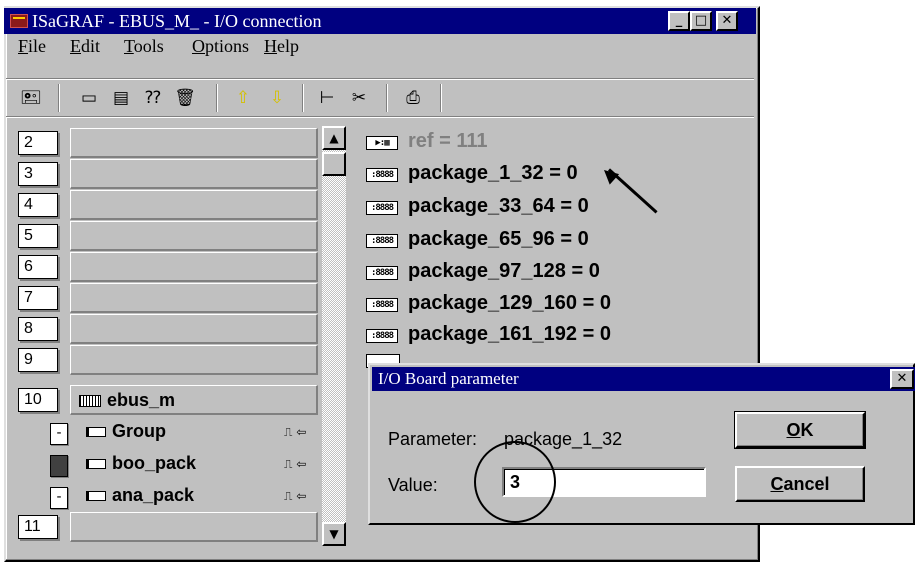  Describe the element at coordinates (382, 143) in the screenshot. I see `integer-var-icon: ▶:▦` at that location.